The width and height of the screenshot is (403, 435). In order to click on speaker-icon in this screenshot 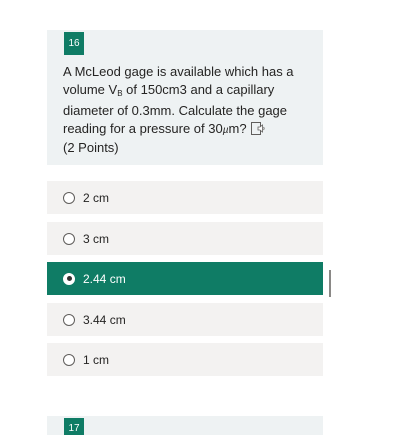, I will do `click(258, 128)`.